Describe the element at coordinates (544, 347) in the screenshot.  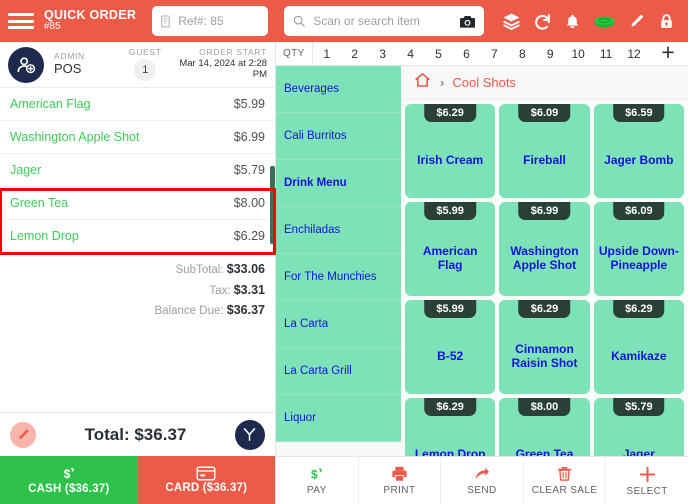
I see `product-tile: $6.29 Cinnamon Raisin Shot` at that location.